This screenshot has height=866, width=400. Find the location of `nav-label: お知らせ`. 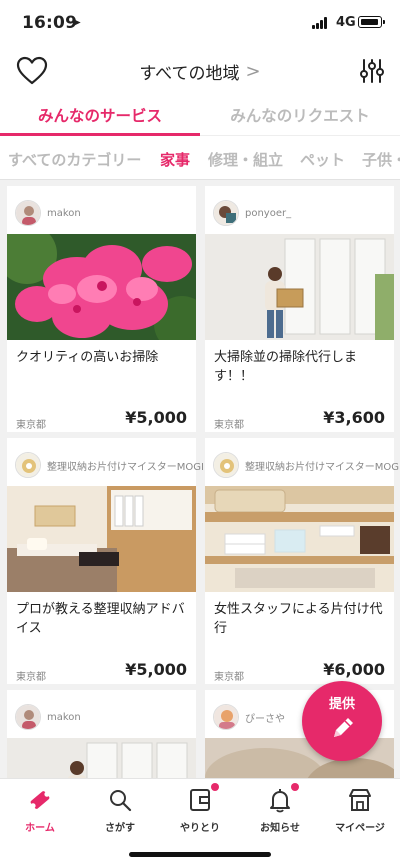

nav-label: お知らせ is located at coordinates (280, 828).